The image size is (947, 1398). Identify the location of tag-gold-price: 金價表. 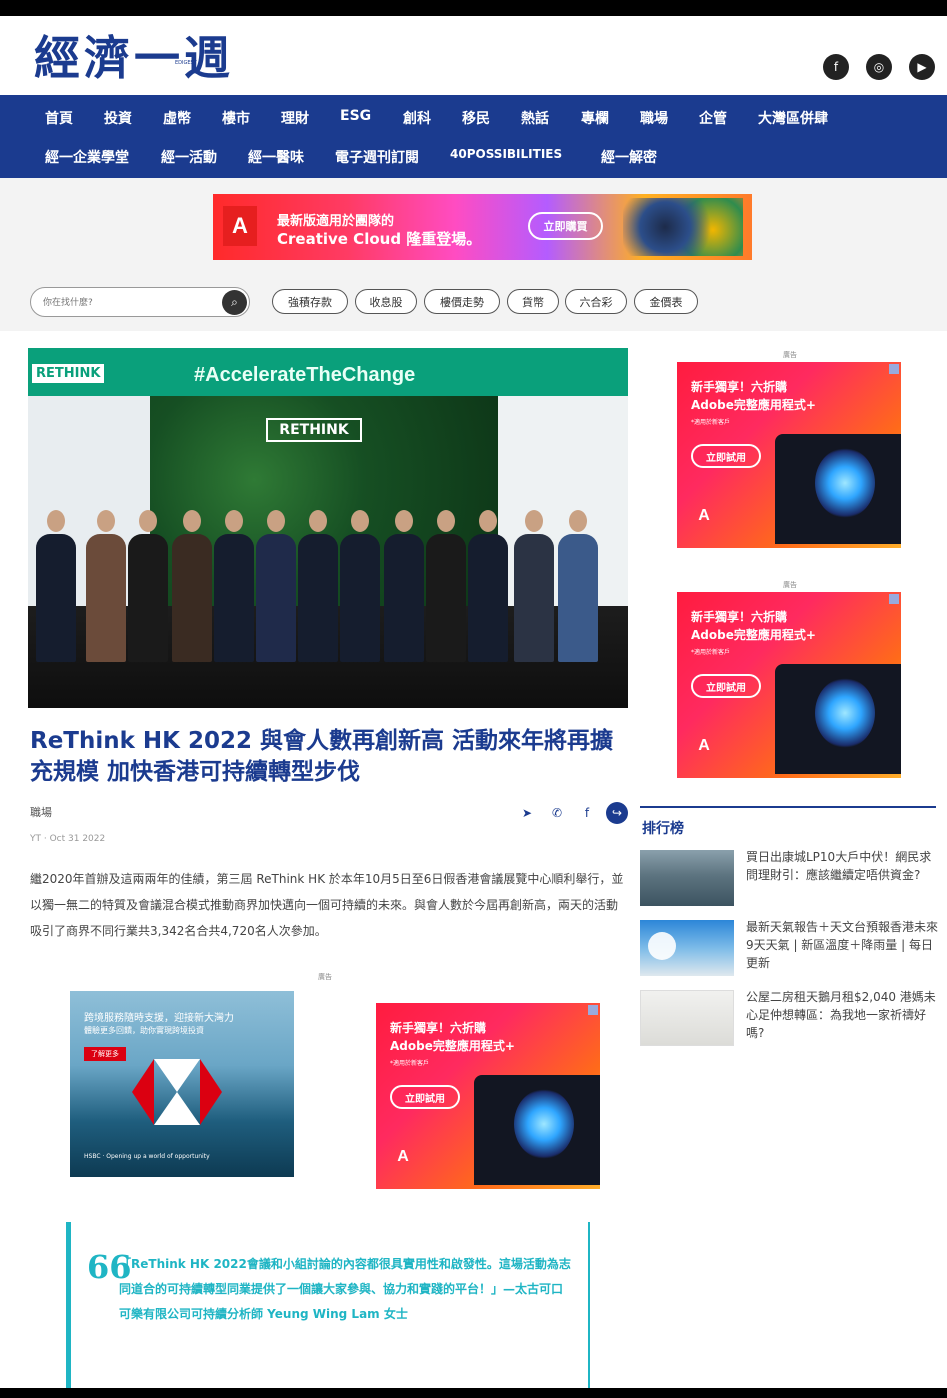
(666, 301).